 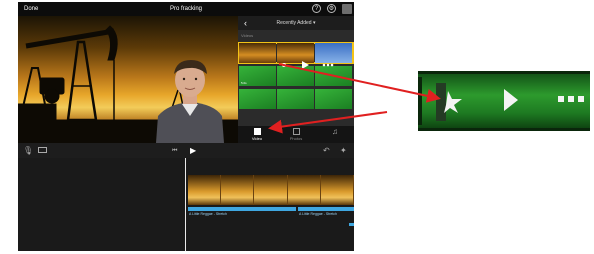 I want to click on top-bar: Done Pro fracking ? ⚙, so click(x=186, y=9).